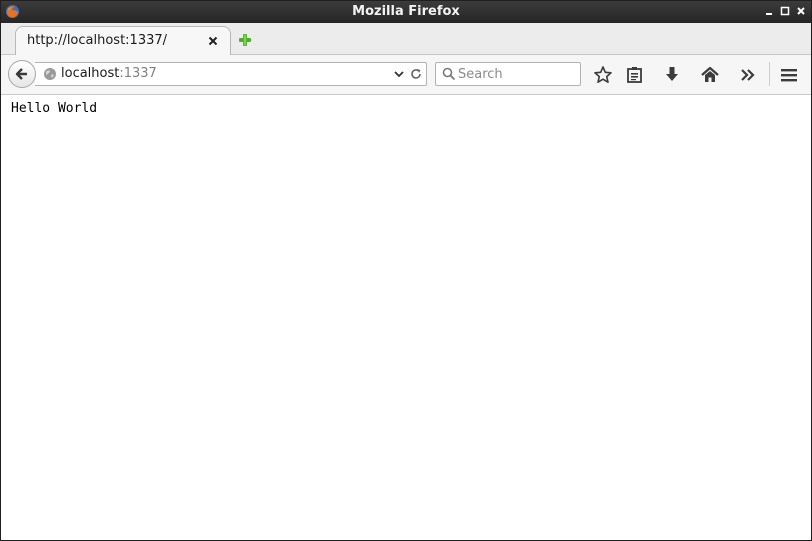  What do you see at coordinates (769, 74) in the screenshot?
I see `toolbar-separator` at bounding box center [769, 74].